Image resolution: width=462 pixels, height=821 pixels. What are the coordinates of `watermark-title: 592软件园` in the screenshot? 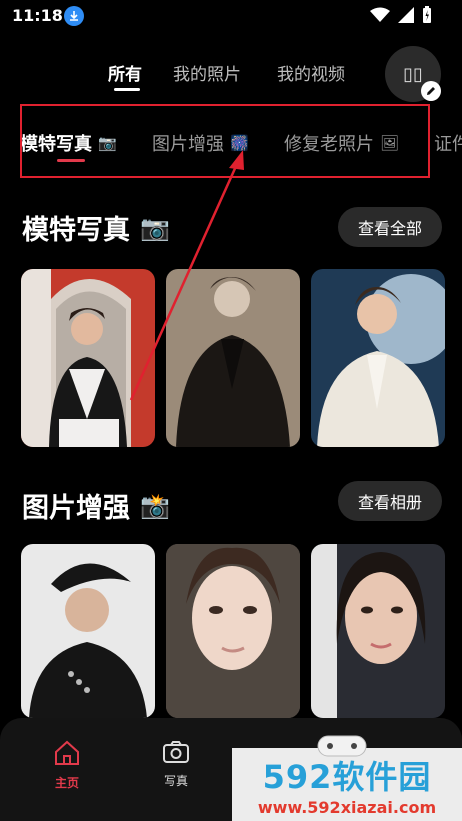 It's located at (347, 777).